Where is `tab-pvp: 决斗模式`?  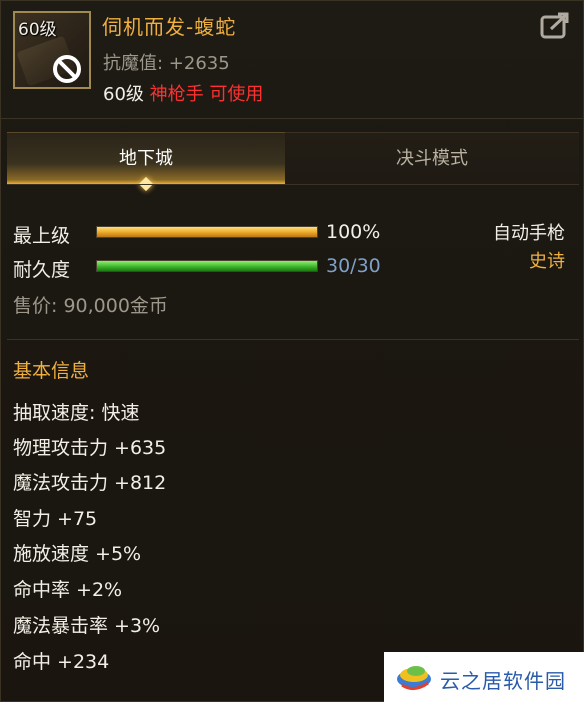 tab-pvp: 决斗模式 is located at coordinates (432, 158).